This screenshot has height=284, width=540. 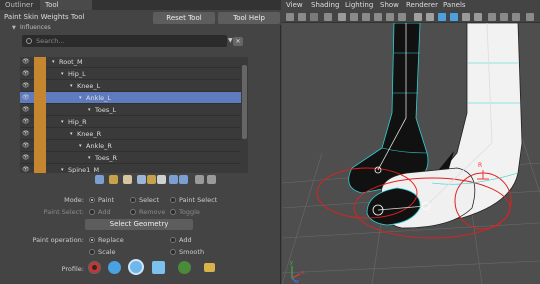 I want to click on scroll-thumb, so click(x=244, y=102).